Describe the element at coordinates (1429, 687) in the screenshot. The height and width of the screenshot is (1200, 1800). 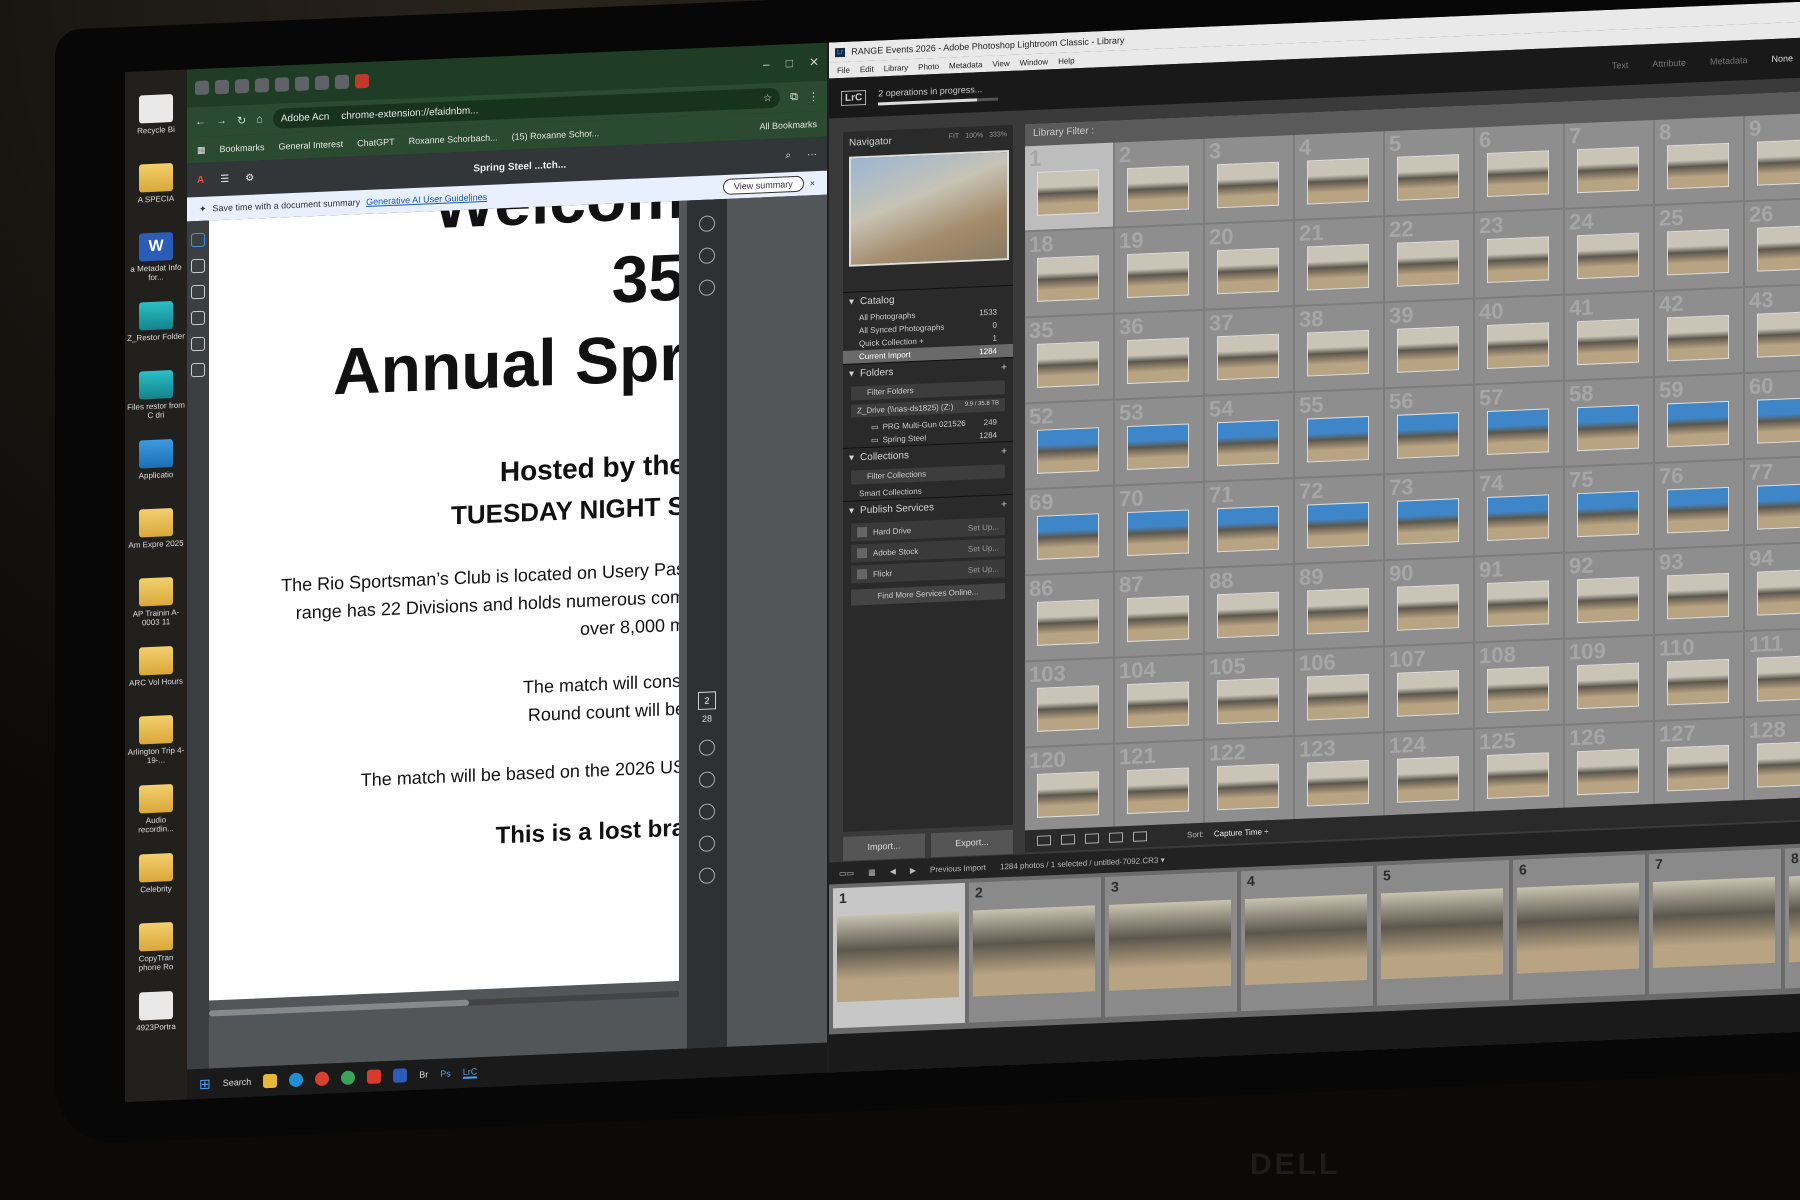
I see `grid-cell: 107` at that location.